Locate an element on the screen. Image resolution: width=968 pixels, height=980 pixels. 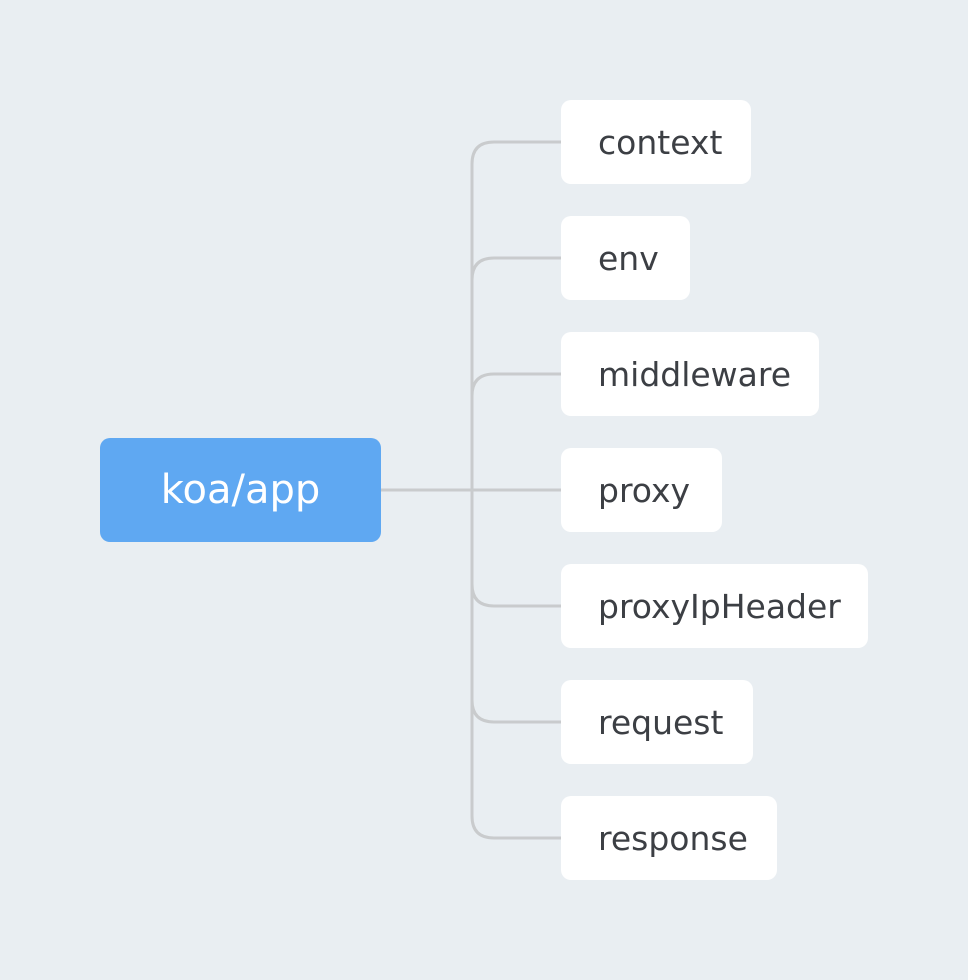
child-node-label: env is located at coordinates (628, 258).